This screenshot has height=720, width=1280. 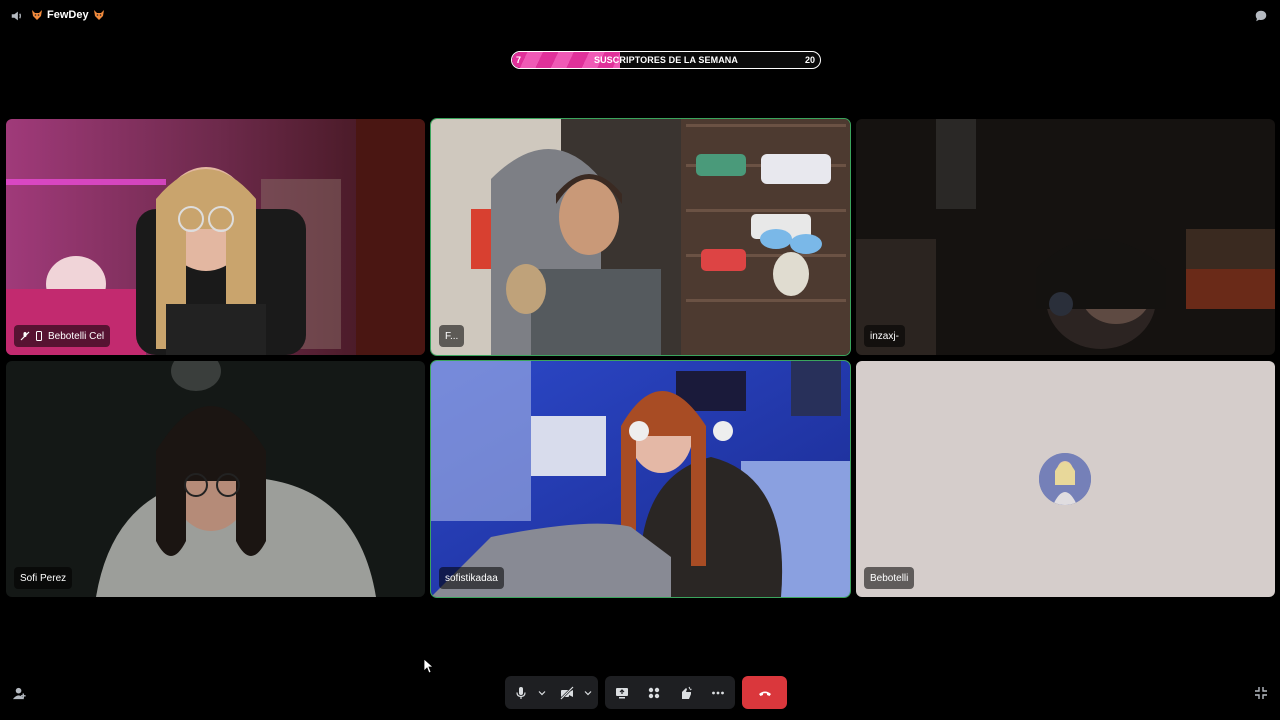 I want to click on screen-share-button, so click(x=622, y=693).